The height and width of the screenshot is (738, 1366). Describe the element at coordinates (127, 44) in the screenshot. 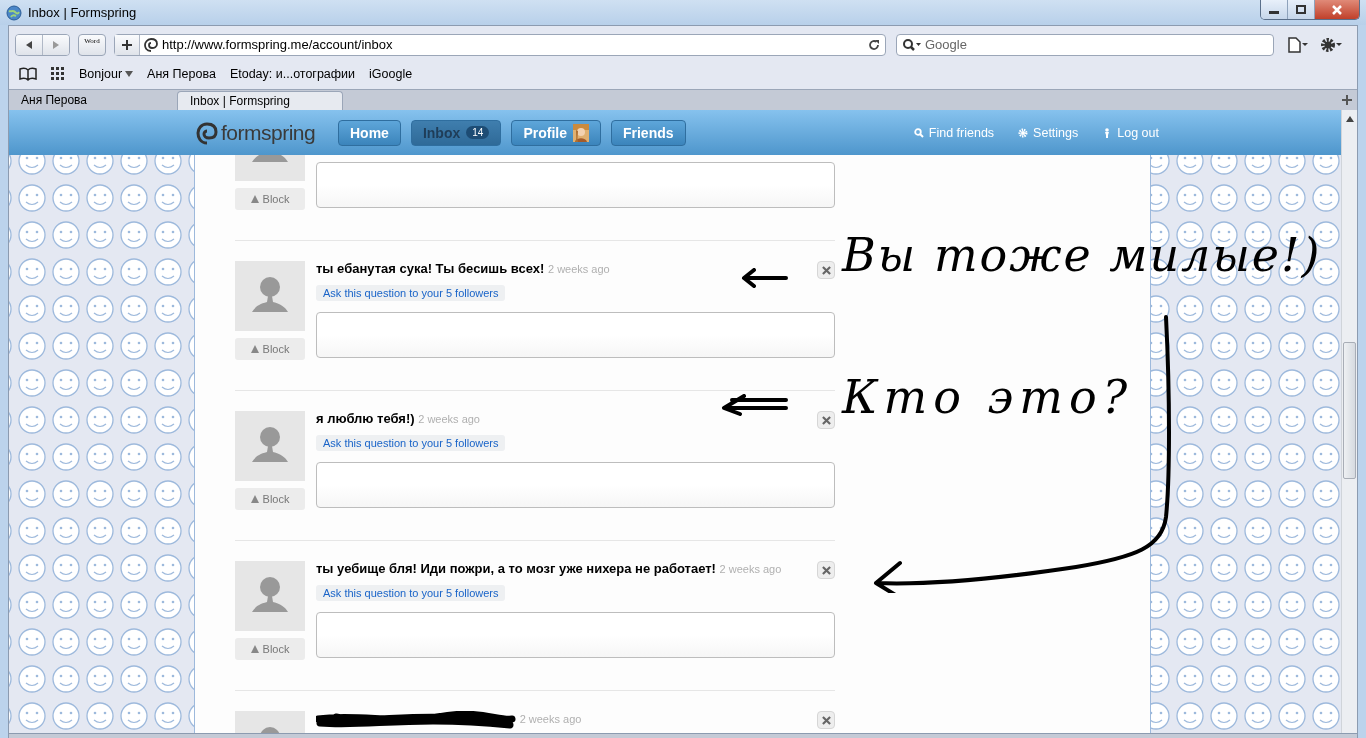

I see `plus-icon` at that location.